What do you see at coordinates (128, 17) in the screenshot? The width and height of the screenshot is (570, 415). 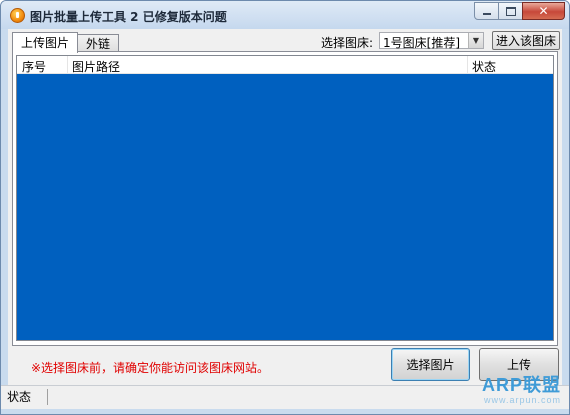 I see `window-title: 图片批量上传工具 2 已修复版本问题` at bounding box center [128, 17].